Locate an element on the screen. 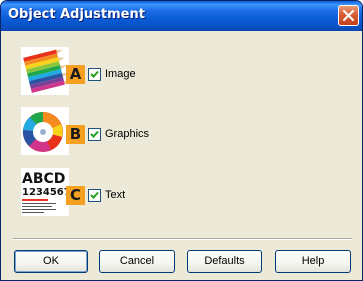 This screenshot has width=363, height=281. image-checkbox is located at coordinates (94, 74).